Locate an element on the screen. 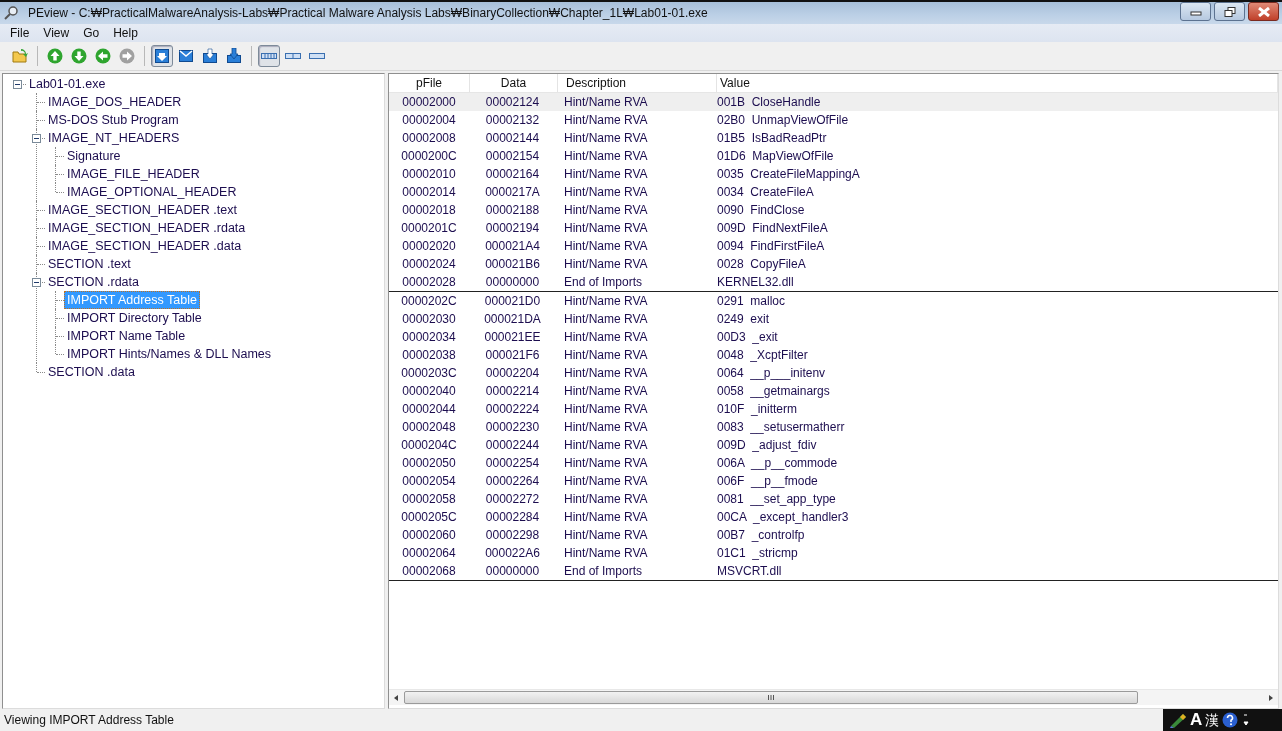  close-button is located at coordinates (1263, 11).